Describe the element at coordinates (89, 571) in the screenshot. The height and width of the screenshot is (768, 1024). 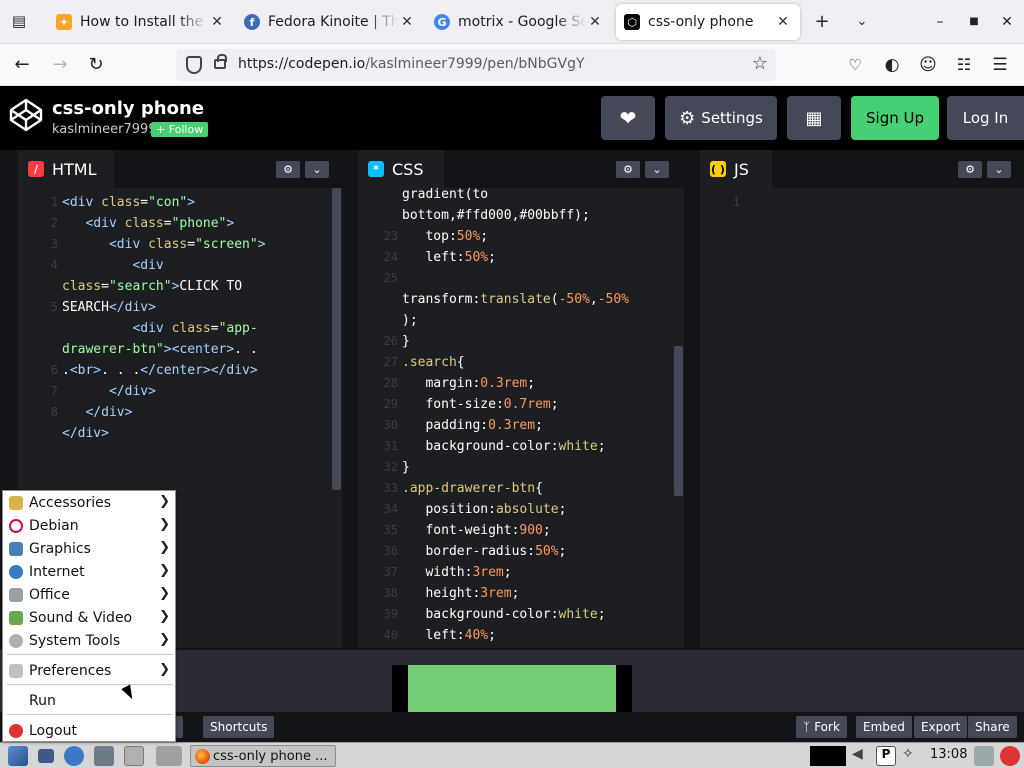
I see `menu-item-internet: Internet ❯` at that location.